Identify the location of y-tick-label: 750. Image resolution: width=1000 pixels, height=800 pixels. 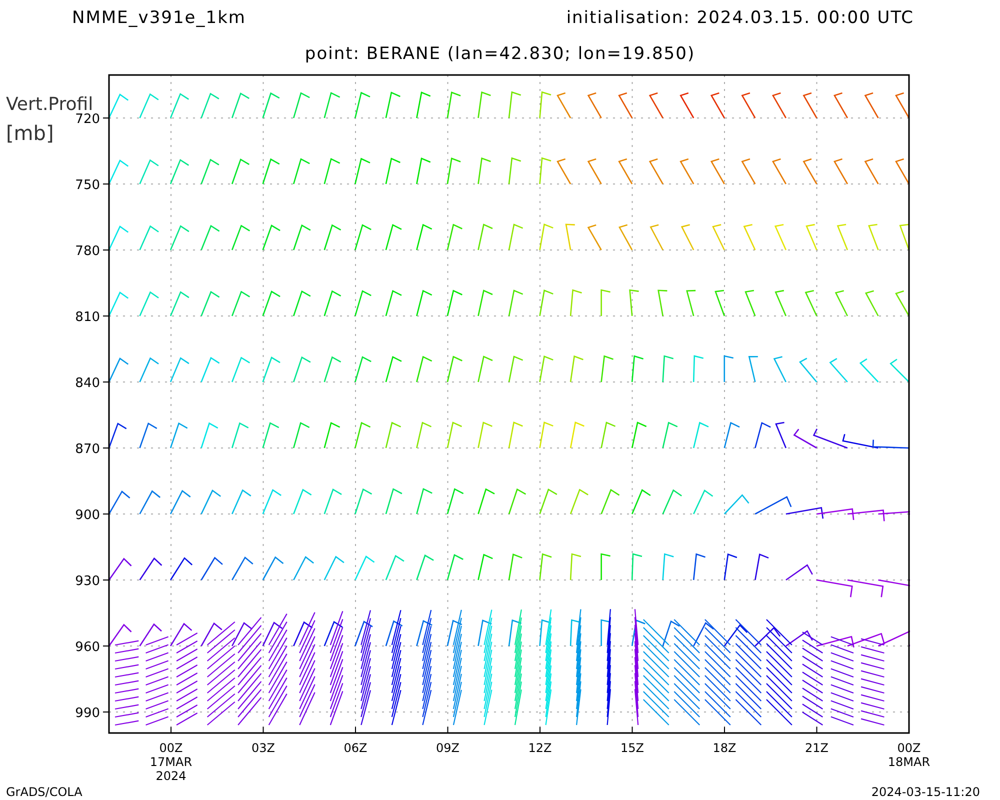
(87, 185).